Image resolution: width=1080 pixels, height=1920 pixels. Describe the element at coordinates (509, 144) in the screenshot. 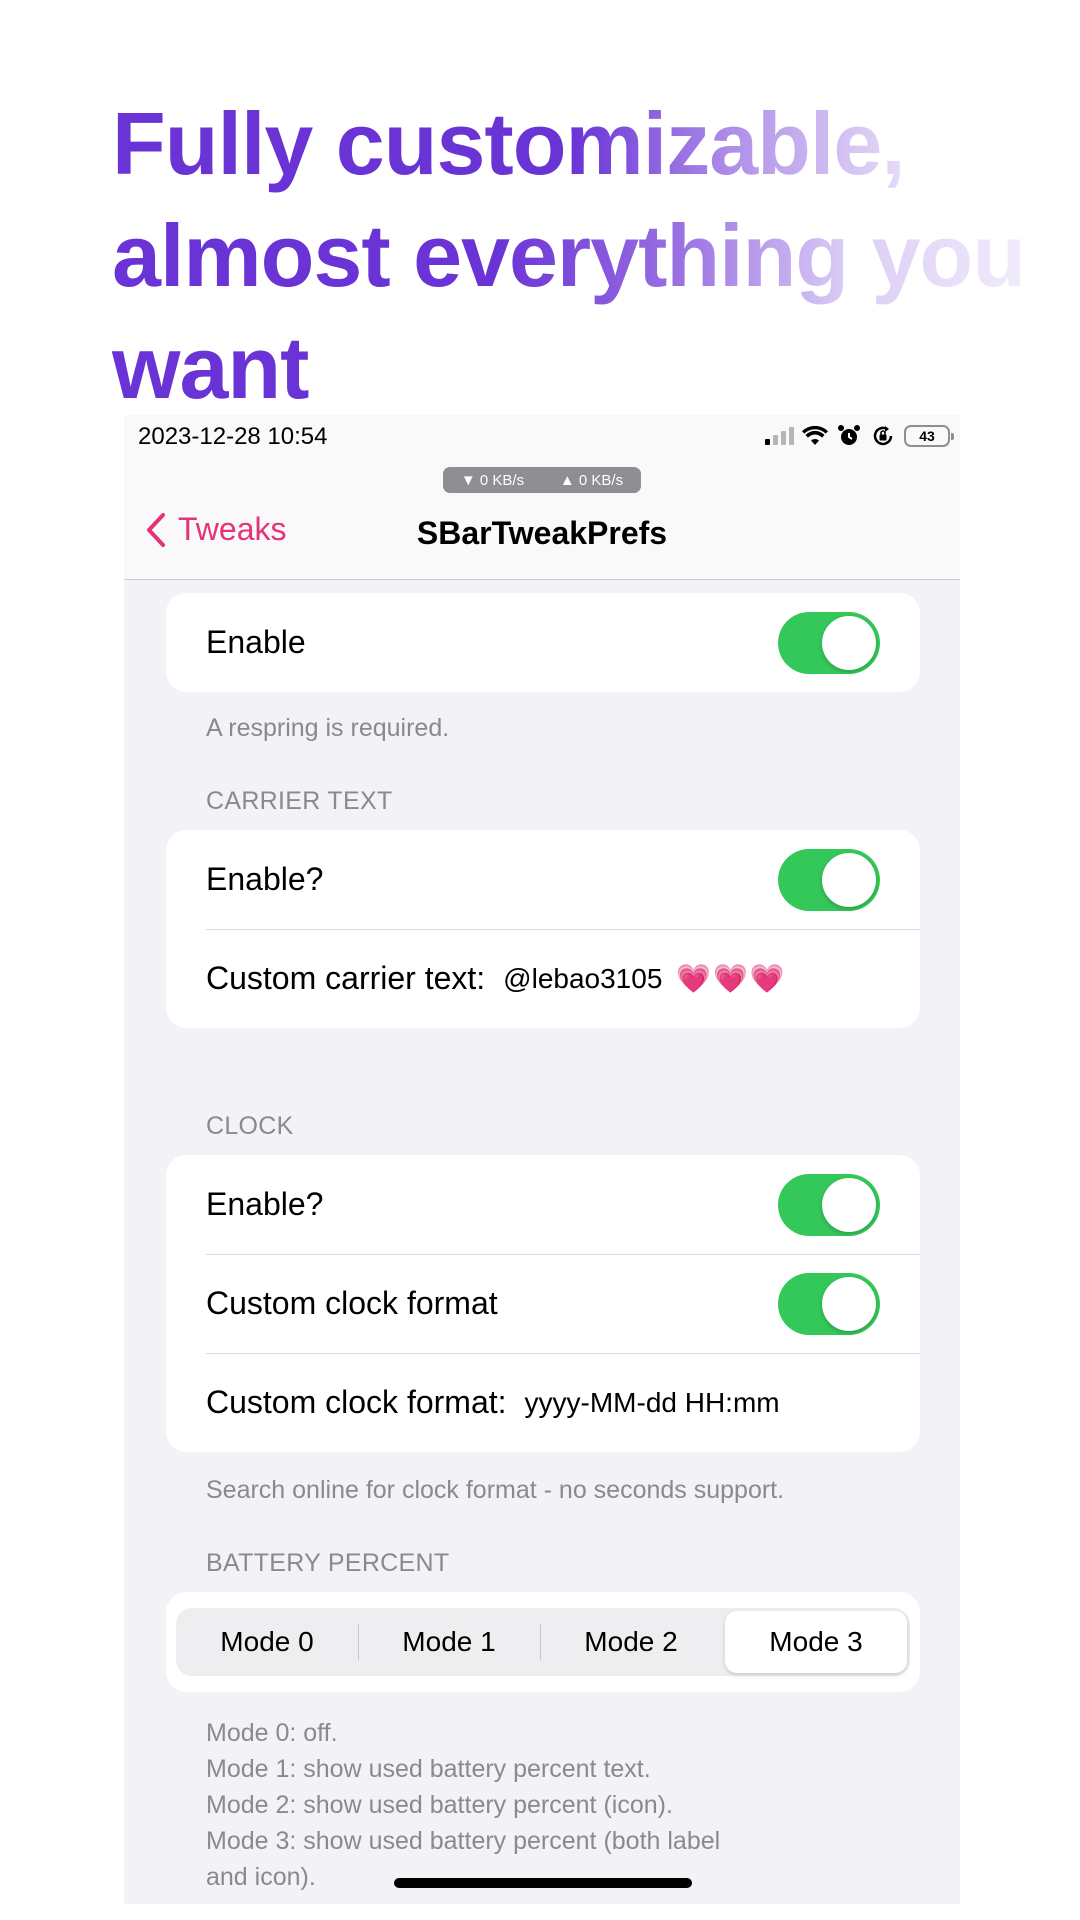

I see `headline-line-1: Fully customizable,` at that location.